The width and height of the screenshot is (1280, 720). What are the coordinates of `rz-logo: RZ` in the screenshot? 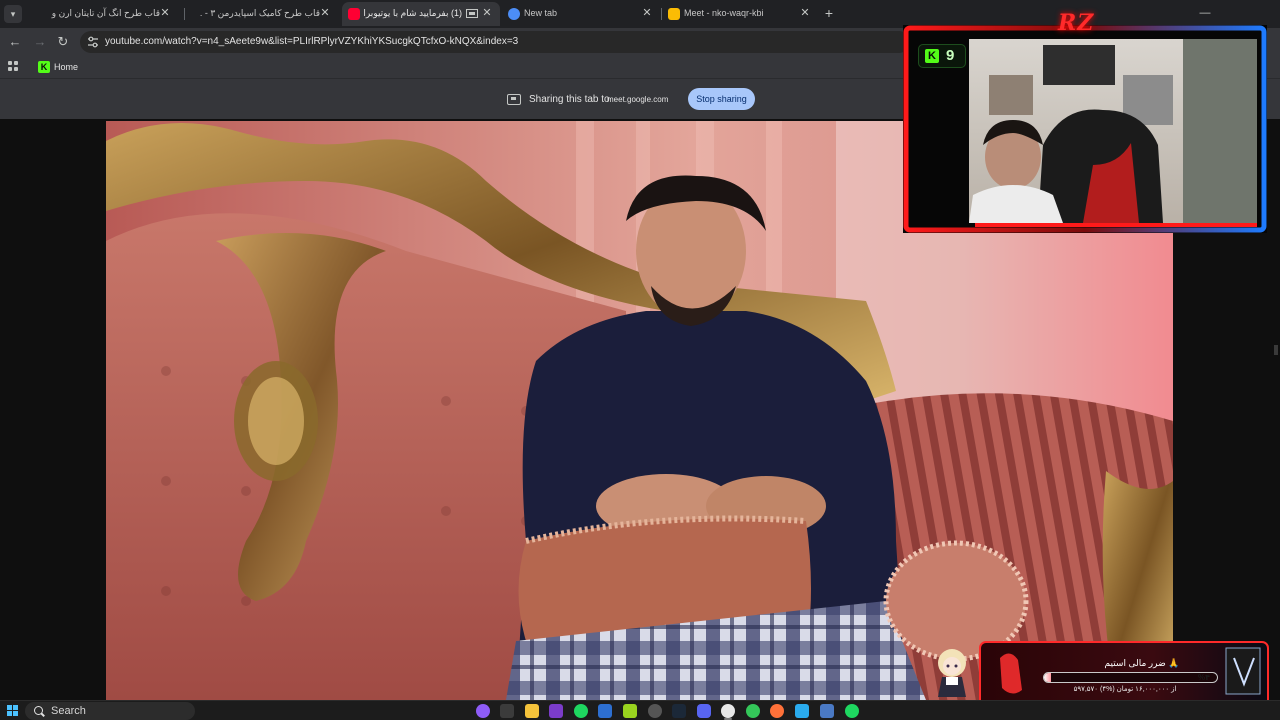 It's located at (1076, 23).